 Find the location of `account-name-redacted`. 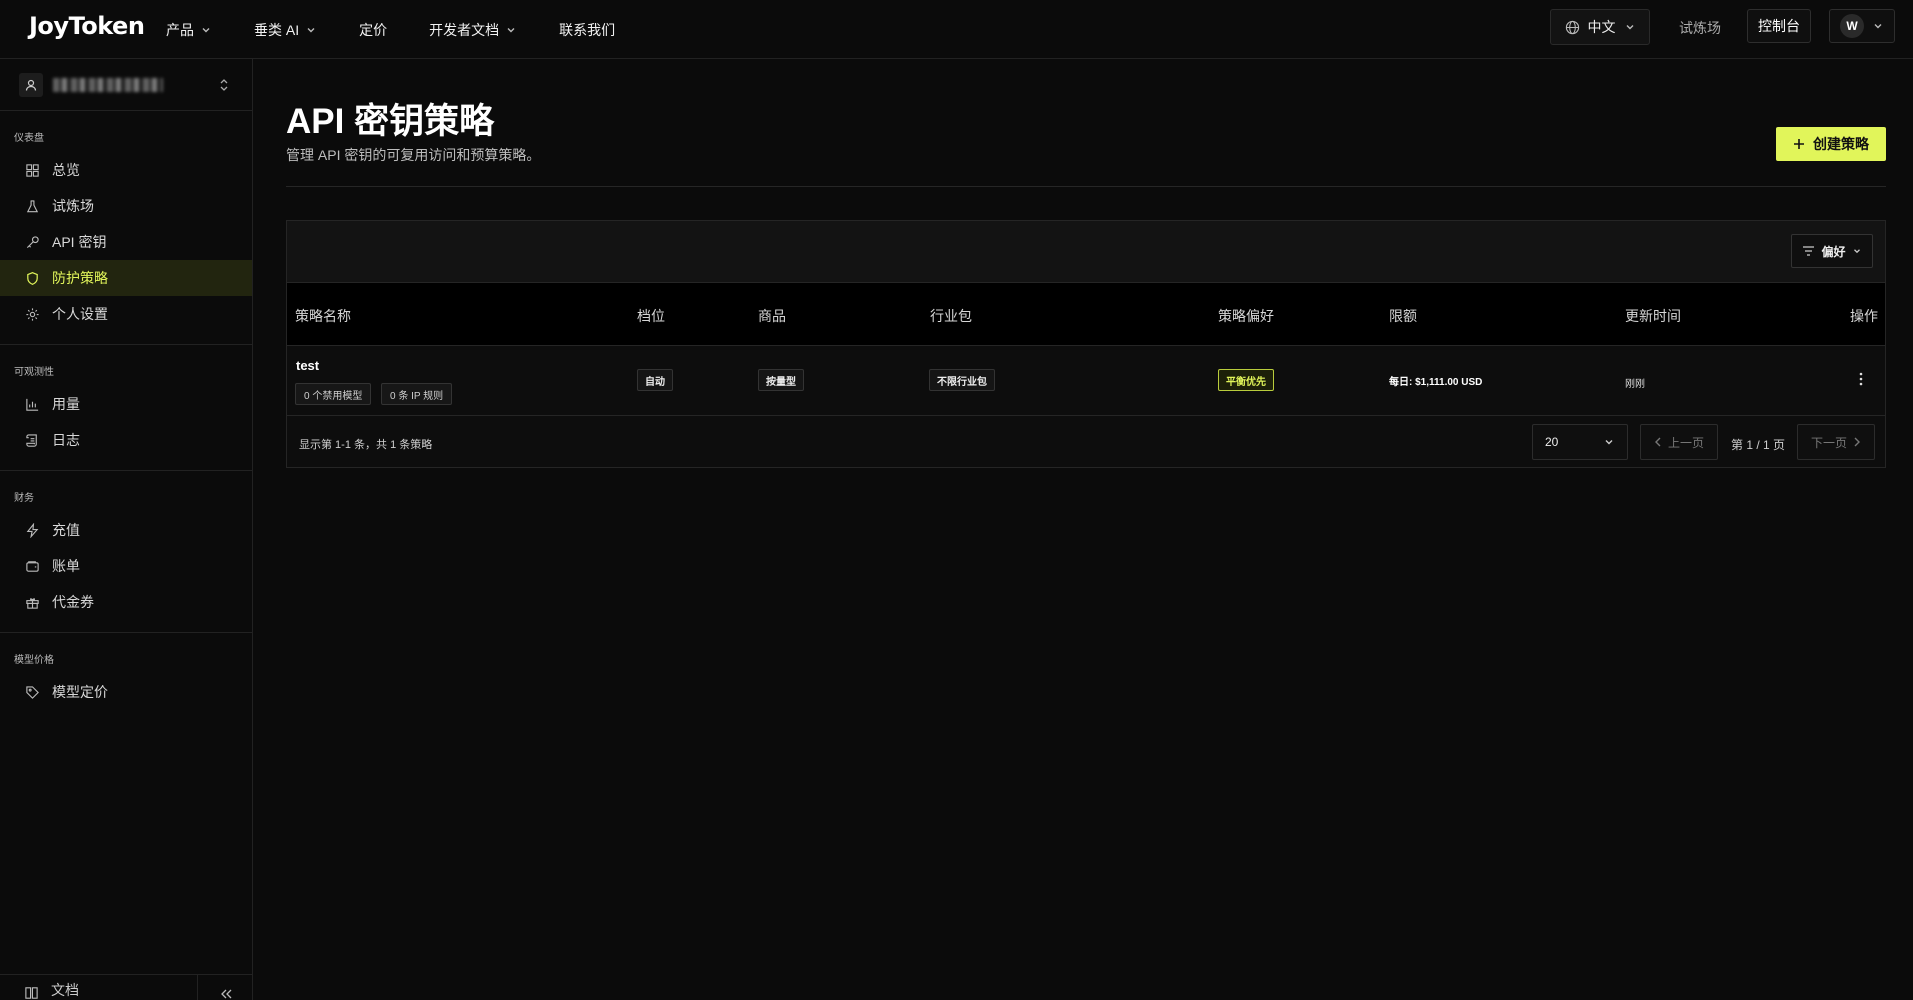

account-name-redacted is located at coordinates (108, 84).